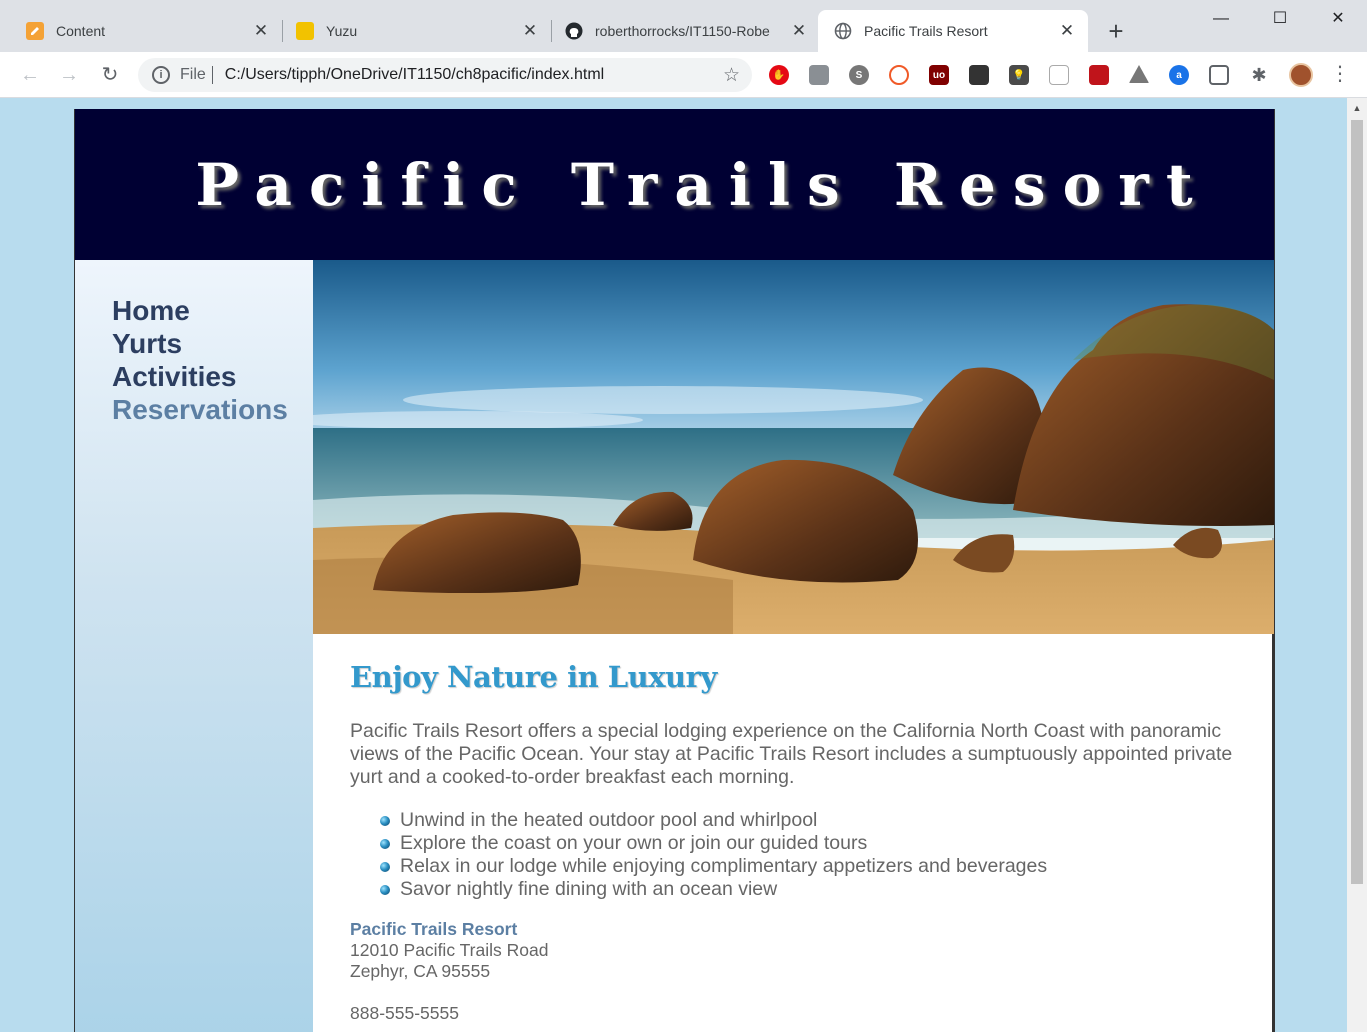 The width and height of the screenshot is (1367, 1032). Describe the element at coordinates (35, 31) in the screenshot. I see `pencil-icon` at that location.